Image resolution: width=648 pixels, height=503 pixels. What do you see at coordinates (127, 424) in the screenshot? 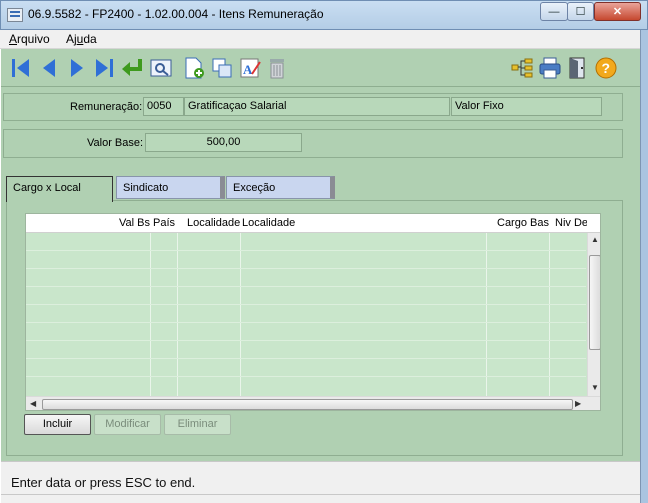
I see `modificar-button: Modificar` at bounding box center [127, 424].